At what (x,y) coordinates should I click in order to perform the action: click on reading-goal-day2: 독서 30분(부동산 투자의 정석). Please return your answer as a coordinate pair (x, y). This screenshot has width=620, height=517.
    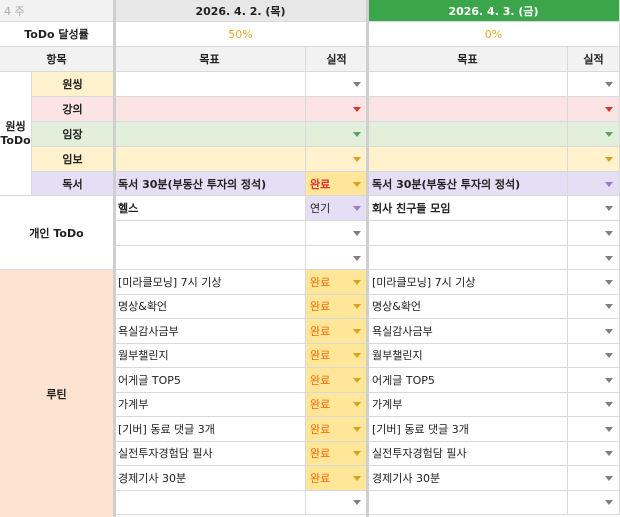
    Looking at the image, I should click on (468, 184).